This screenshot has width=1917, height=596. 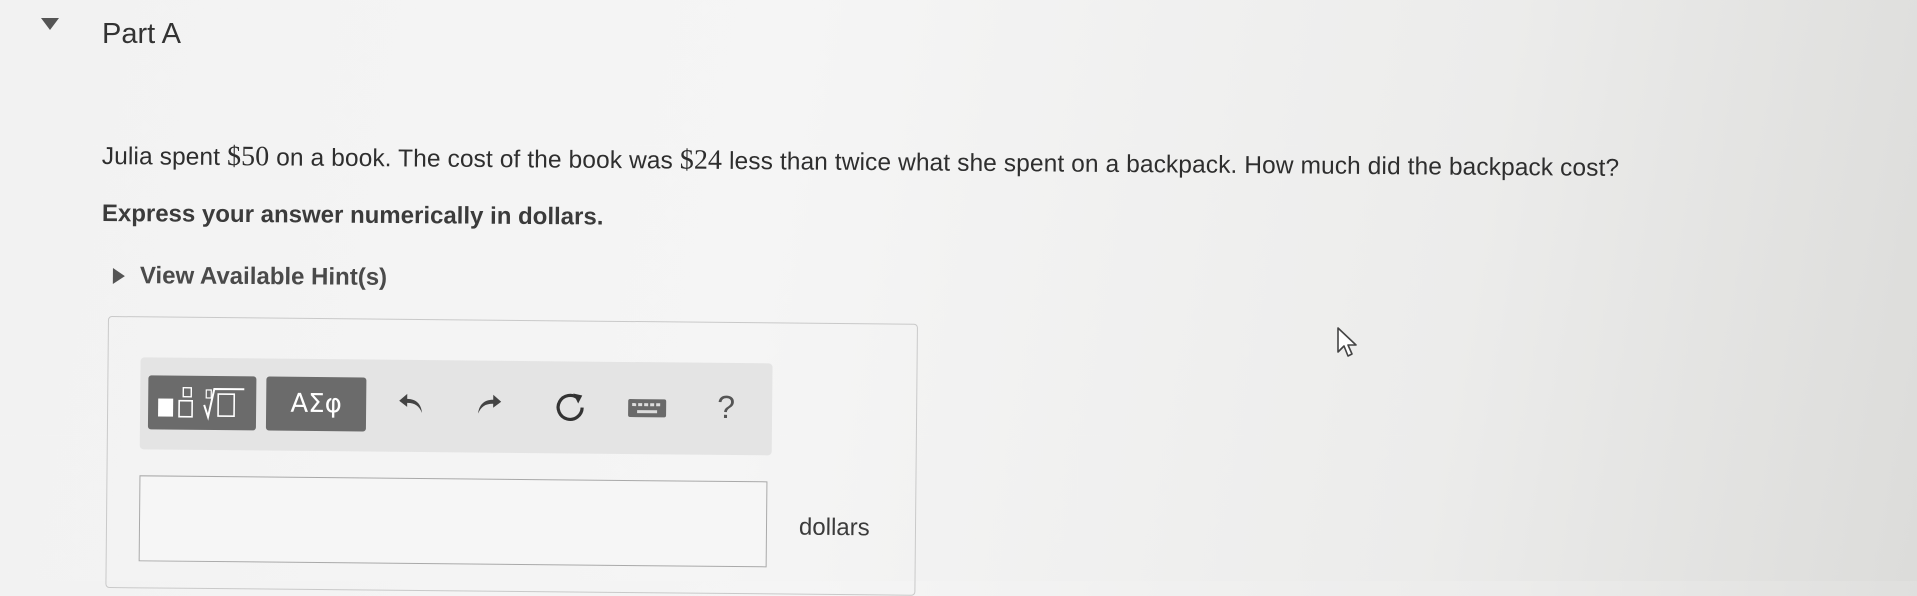 I want to click on redo-button, so click(x=488, y=404).